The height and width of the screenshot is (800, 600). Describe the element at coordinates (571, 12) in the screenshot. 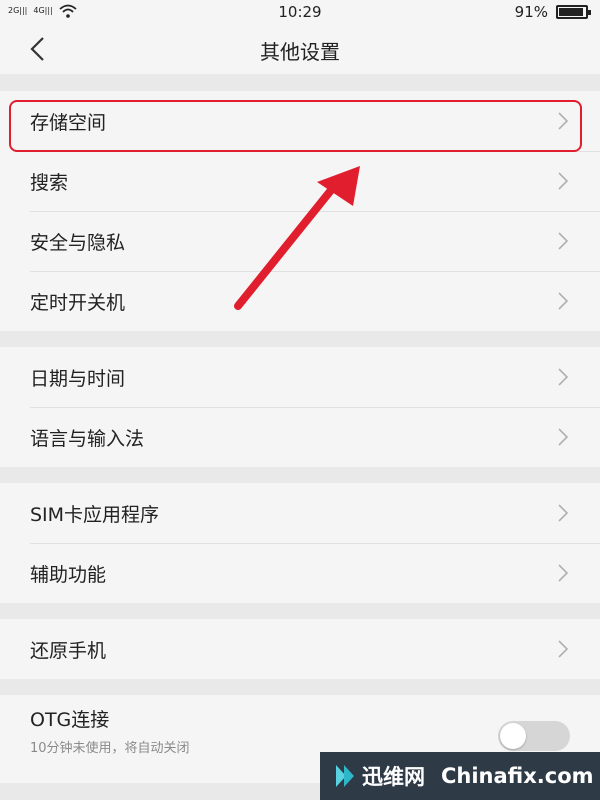

I see `battery-fill` at that location.